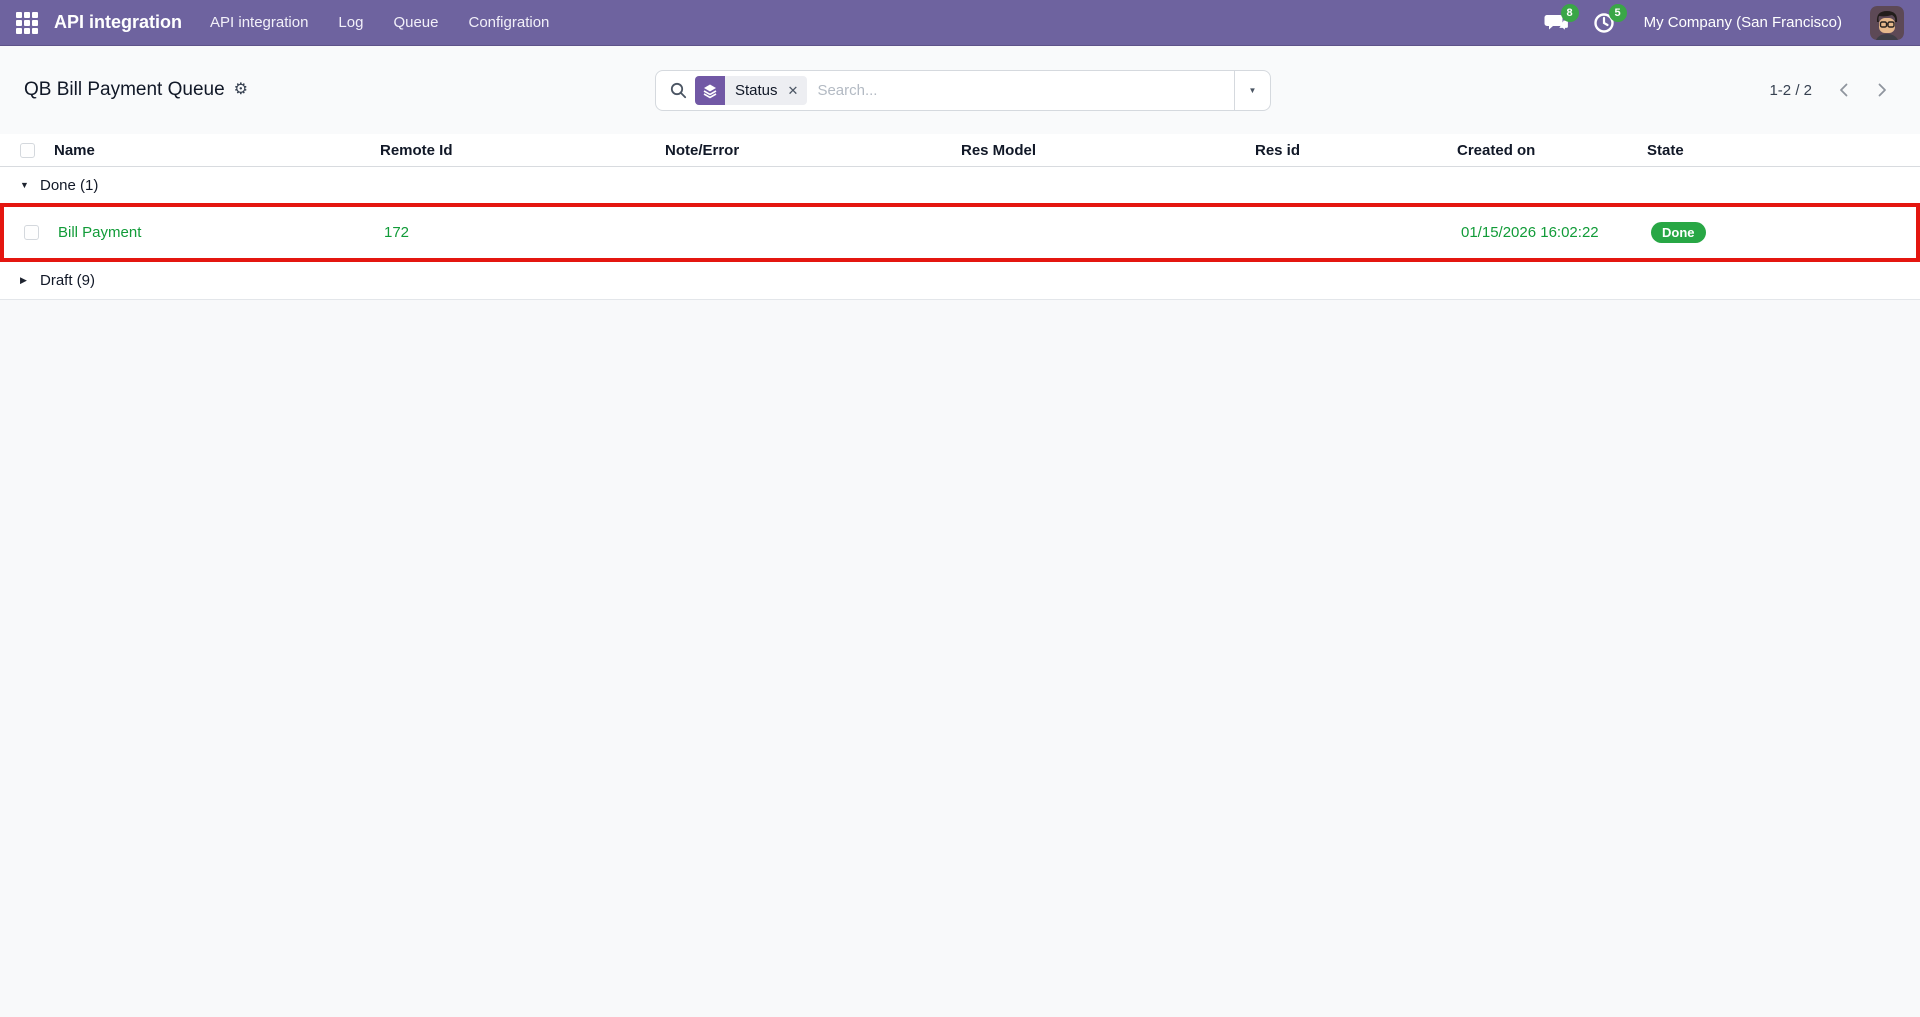 The width and height of the screenshot is (1920, 1017). What do you see at coordinates (1617, 12) in the screenshot?
I see `activities-badge: 5` at bounding box center [1617, 12].